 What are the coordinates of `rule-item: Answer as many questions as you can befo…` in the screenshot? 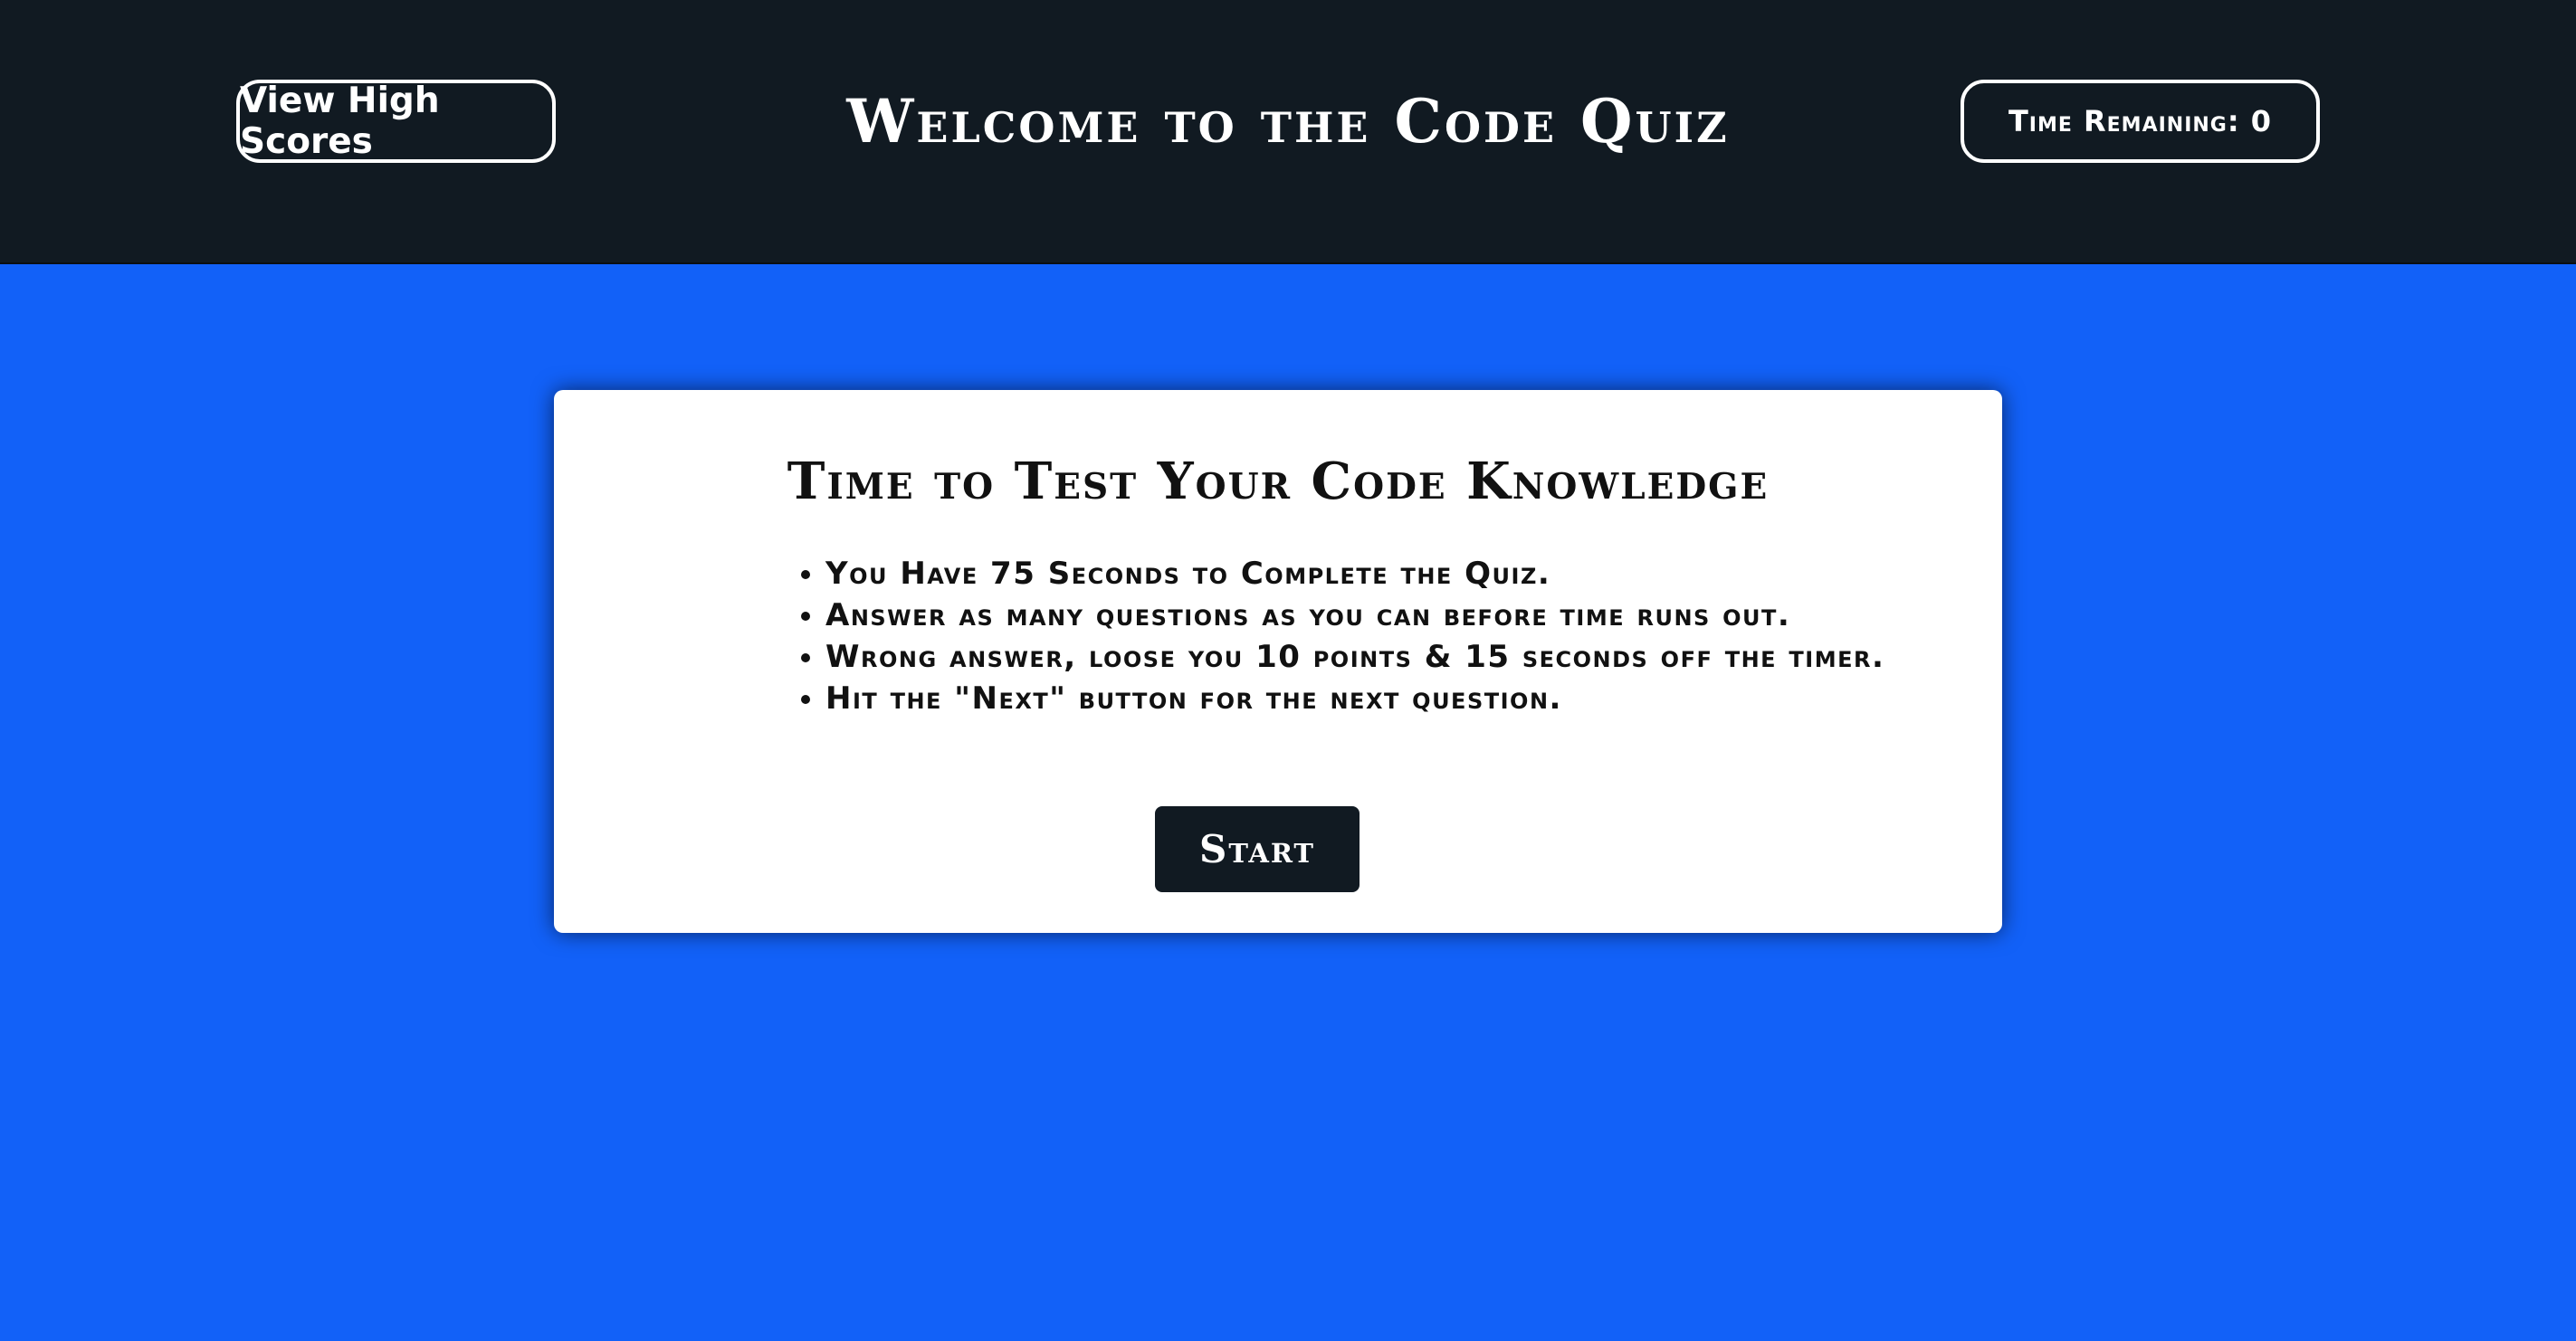 It's located at (1354, 615).